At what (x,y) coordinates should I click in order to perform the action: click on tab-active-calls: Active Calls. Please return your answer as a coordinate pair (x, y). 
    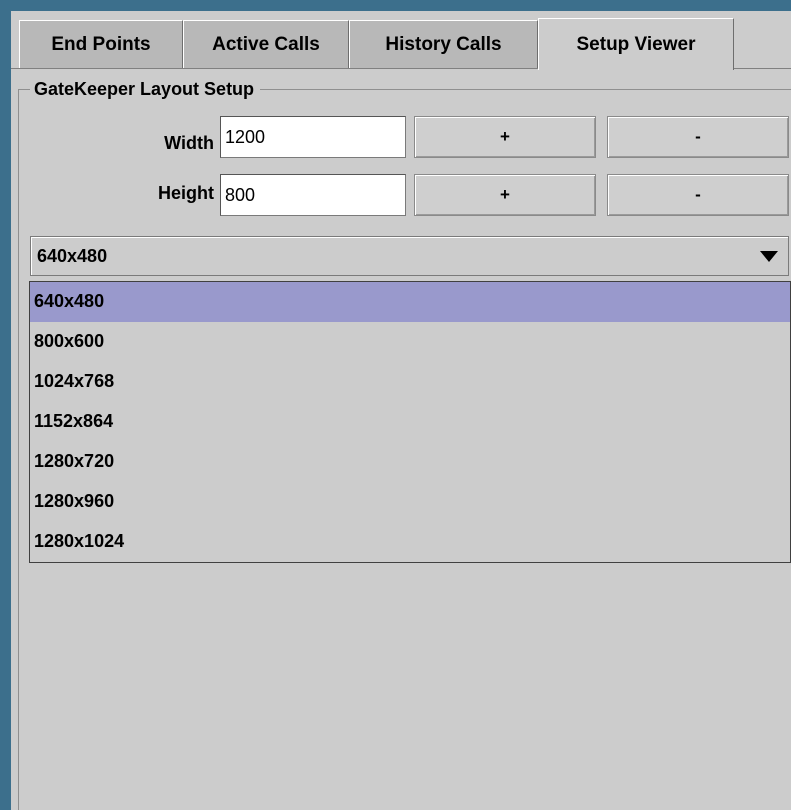
    Looking at the image, I should click on (266, 44).